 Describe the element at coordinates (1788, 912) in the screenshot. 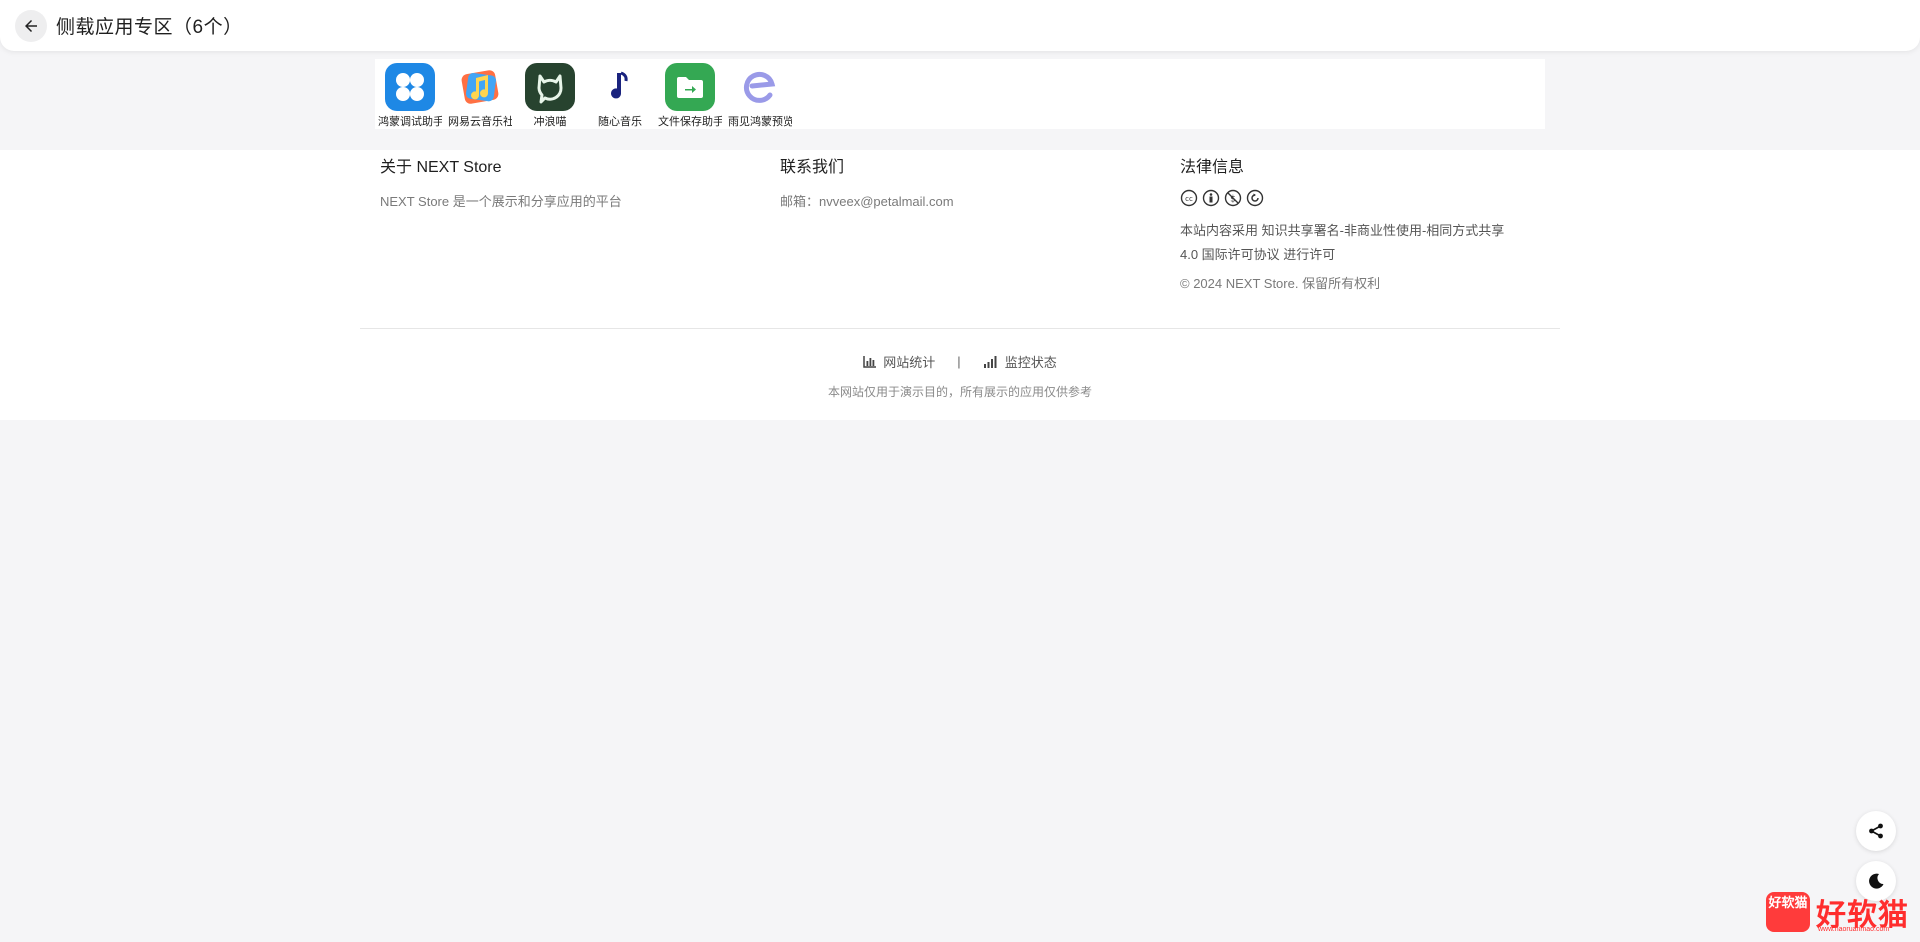

I see `watermark-logo: 好软猫` at that location.